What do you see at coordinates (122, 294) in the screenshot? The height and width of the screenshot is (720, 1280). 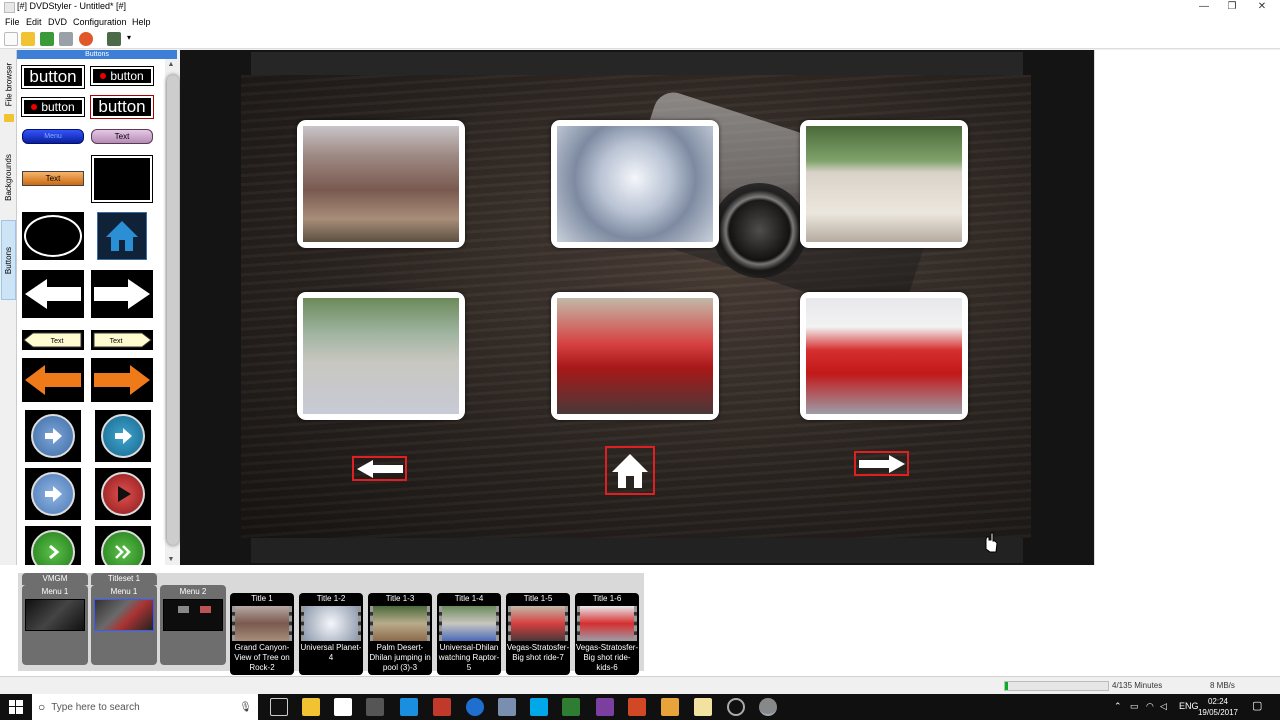 I see `palette-button-arrow-right` at bounding box center [122, 294].